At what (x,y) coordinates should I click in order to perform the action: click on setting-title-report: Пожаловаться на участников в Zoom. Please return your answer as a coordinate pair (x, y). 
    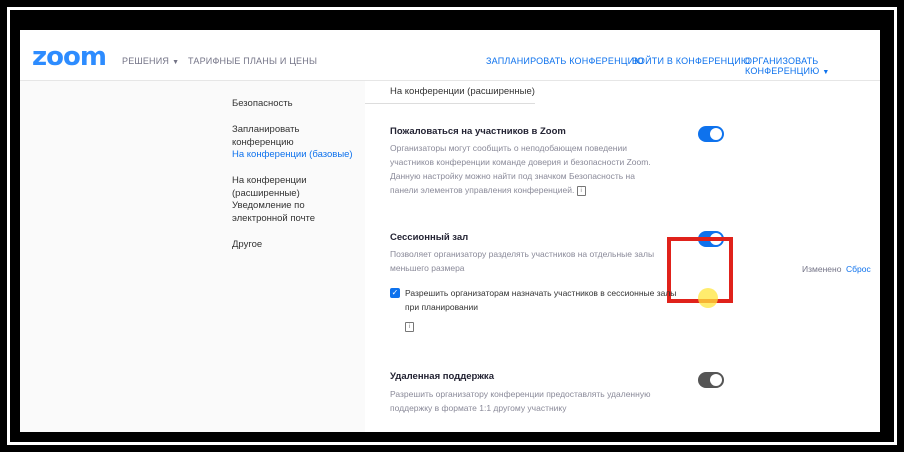
    Looking at the image, I should click on (478, 131).